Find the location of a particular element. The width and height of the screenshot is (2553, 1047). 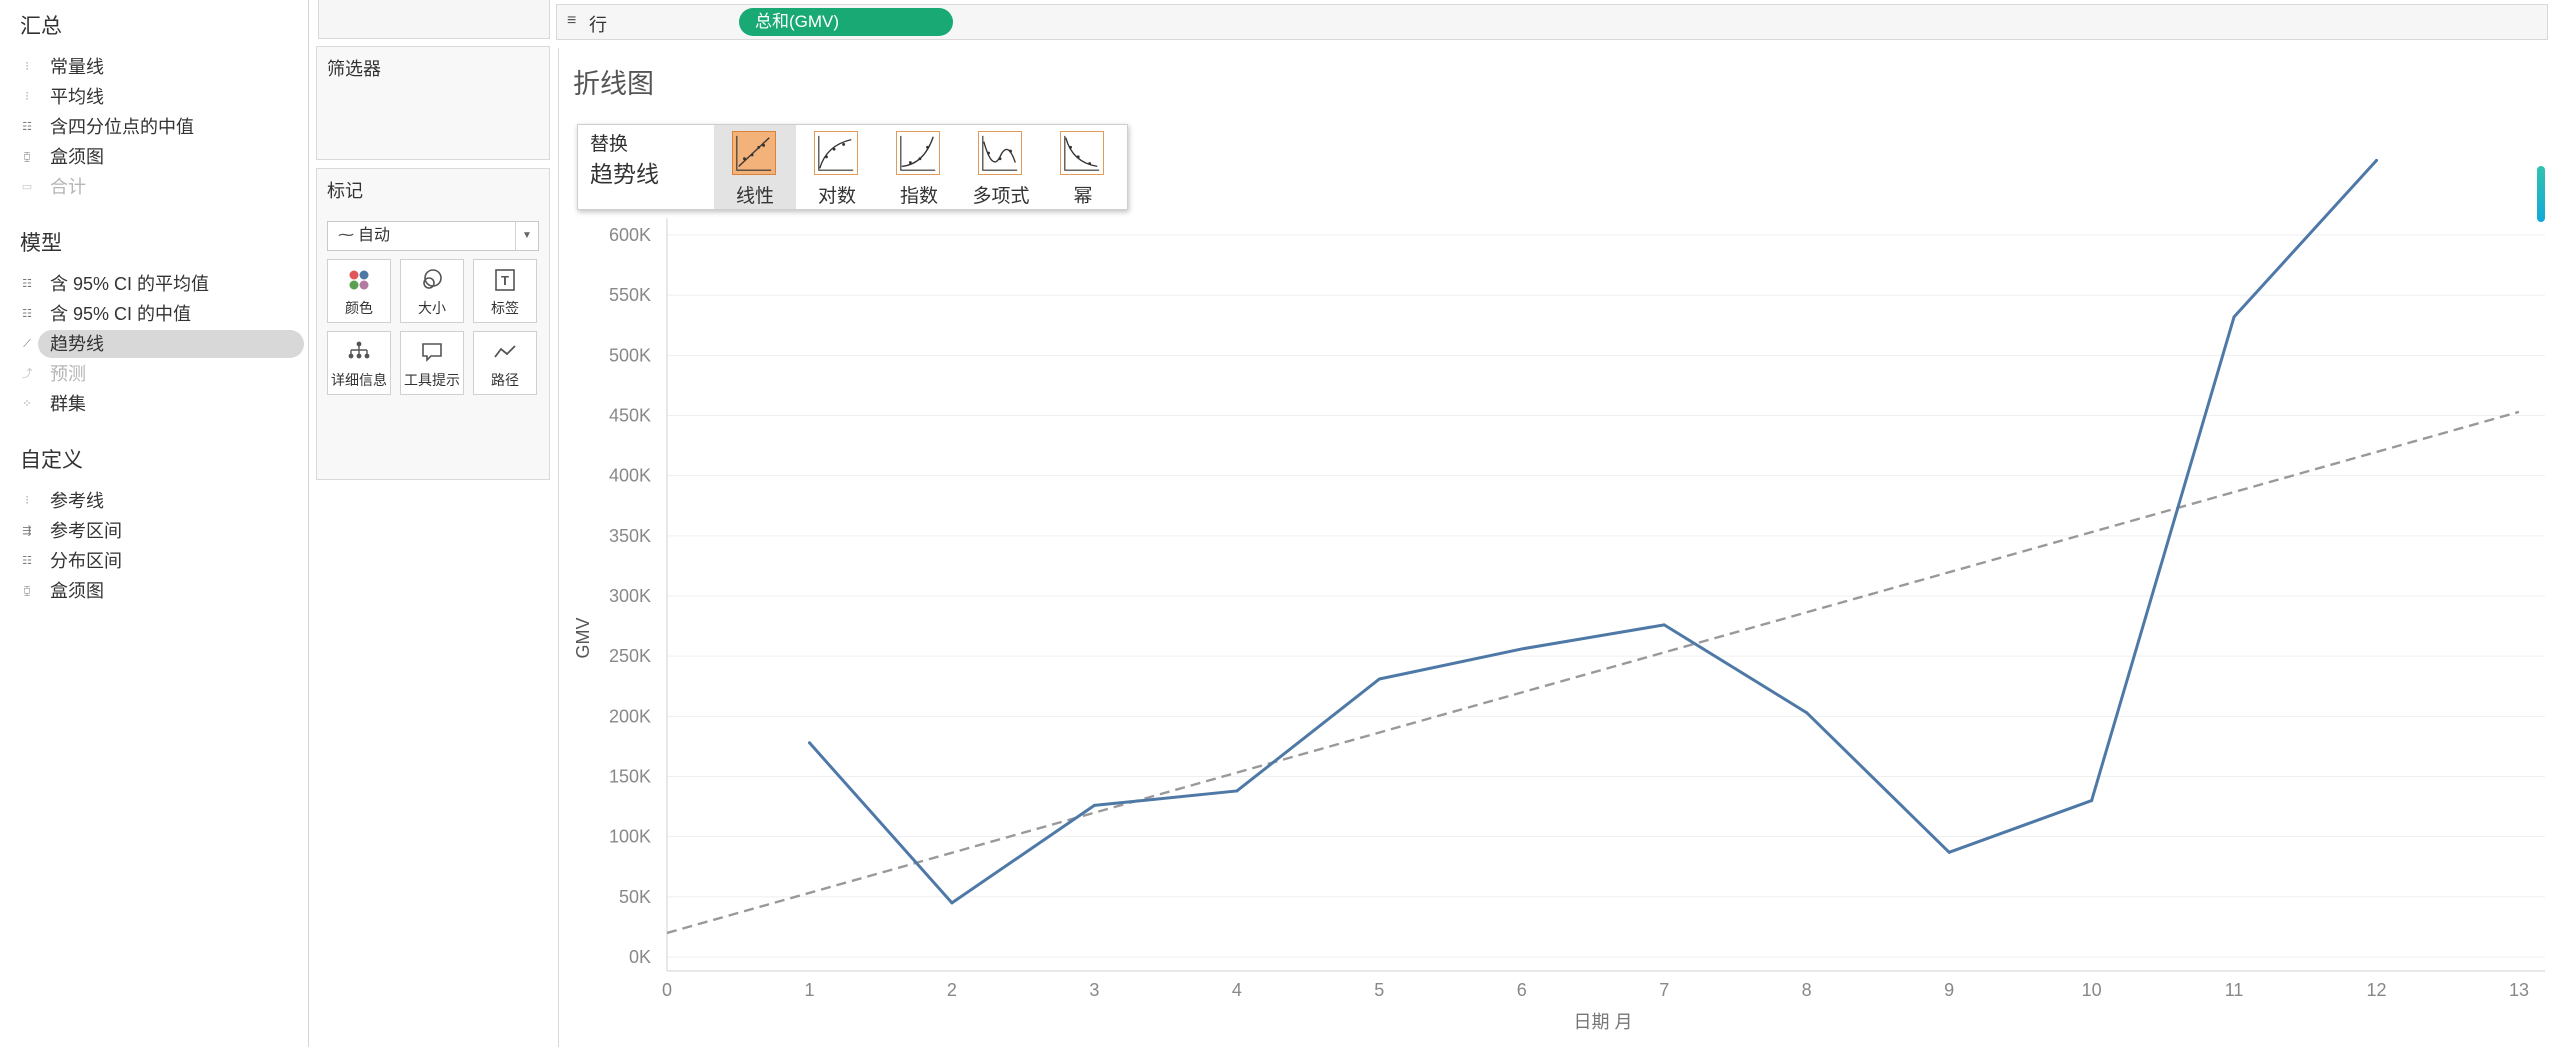

analytics-item-label: 参考线 is located at coordinates (77, 501).